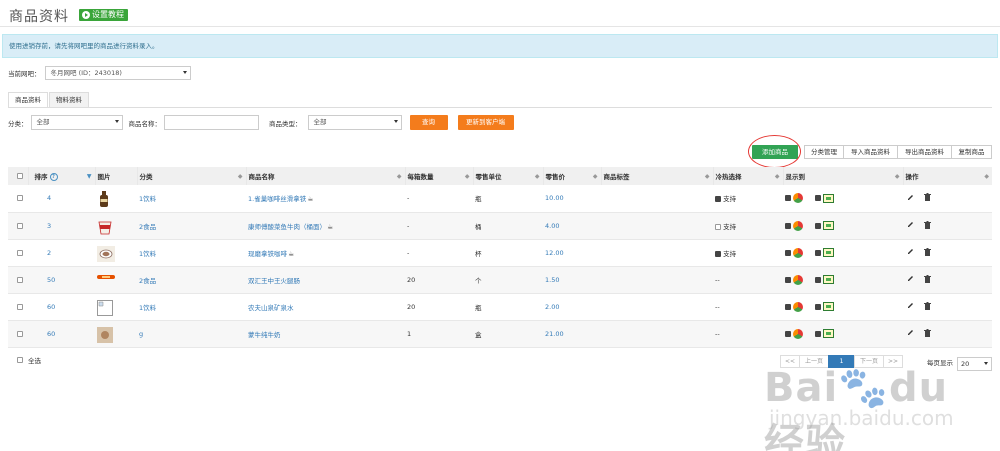  What do you see at coordinates (790, 361) in the screenshot?
I see `pager-first: <<` at bounding box center [790, 361].